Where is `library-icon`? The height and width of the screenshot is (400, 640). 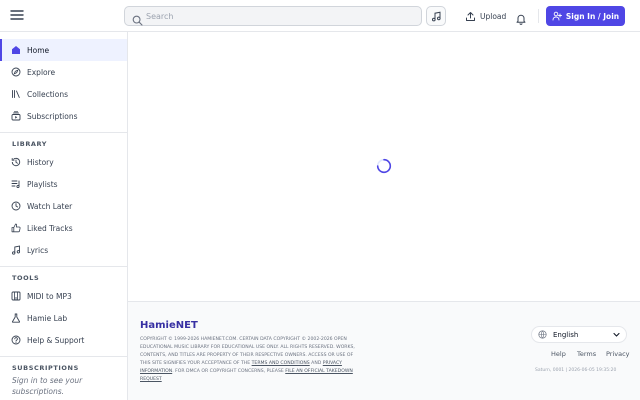 library-icon is located at coordinates (16, 94).